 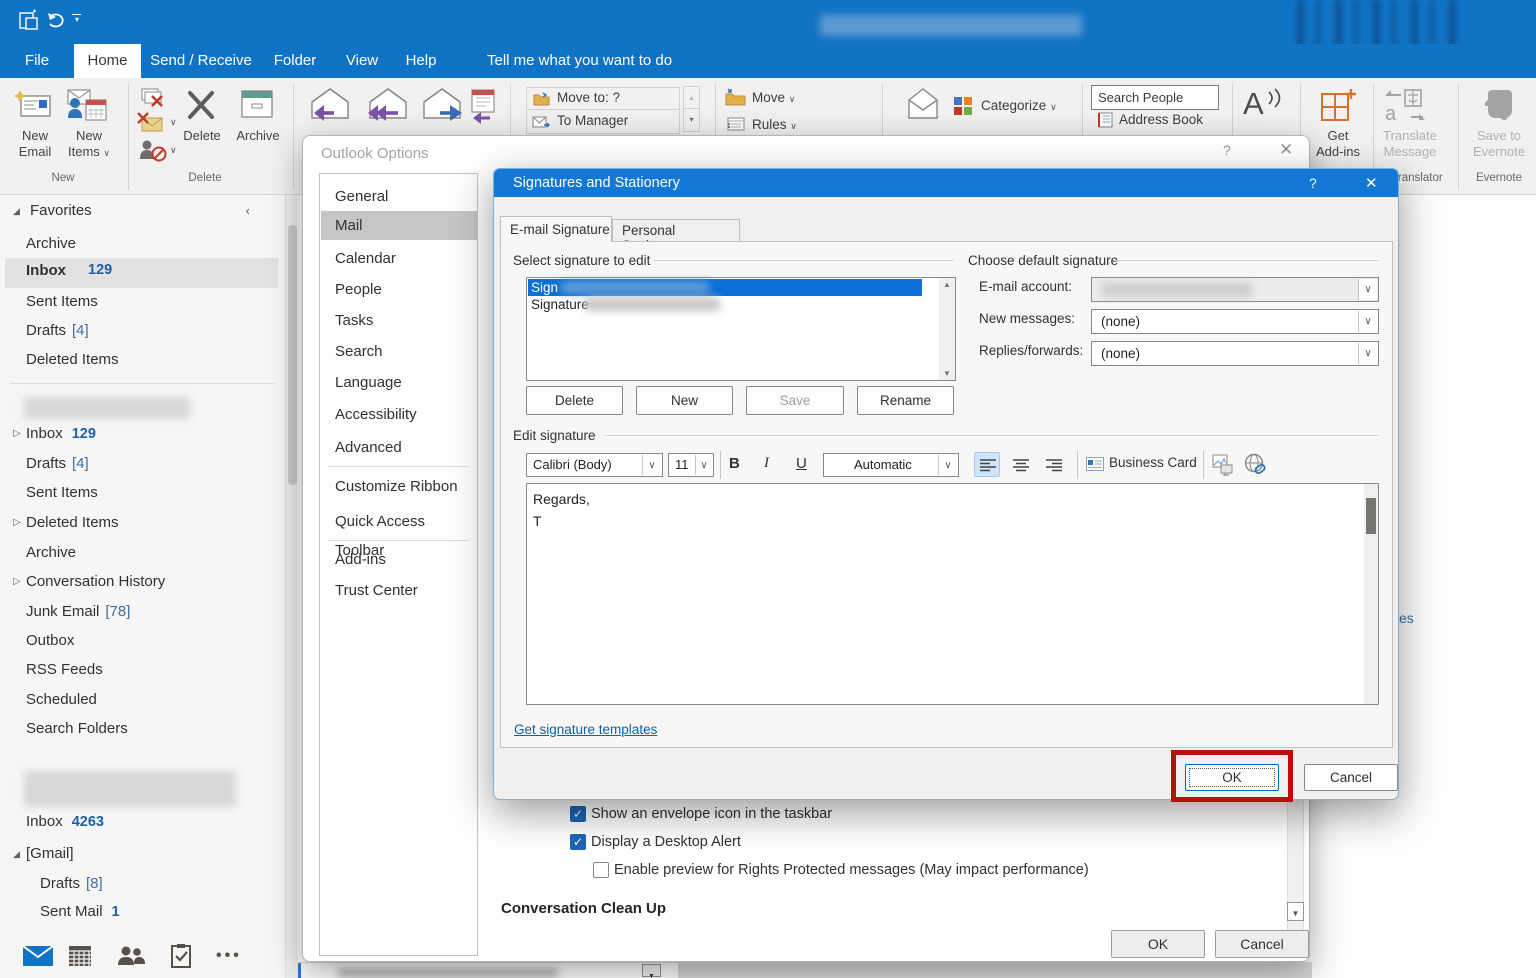 I want to click on translate-icon: a, so click(x=1406, y=106).